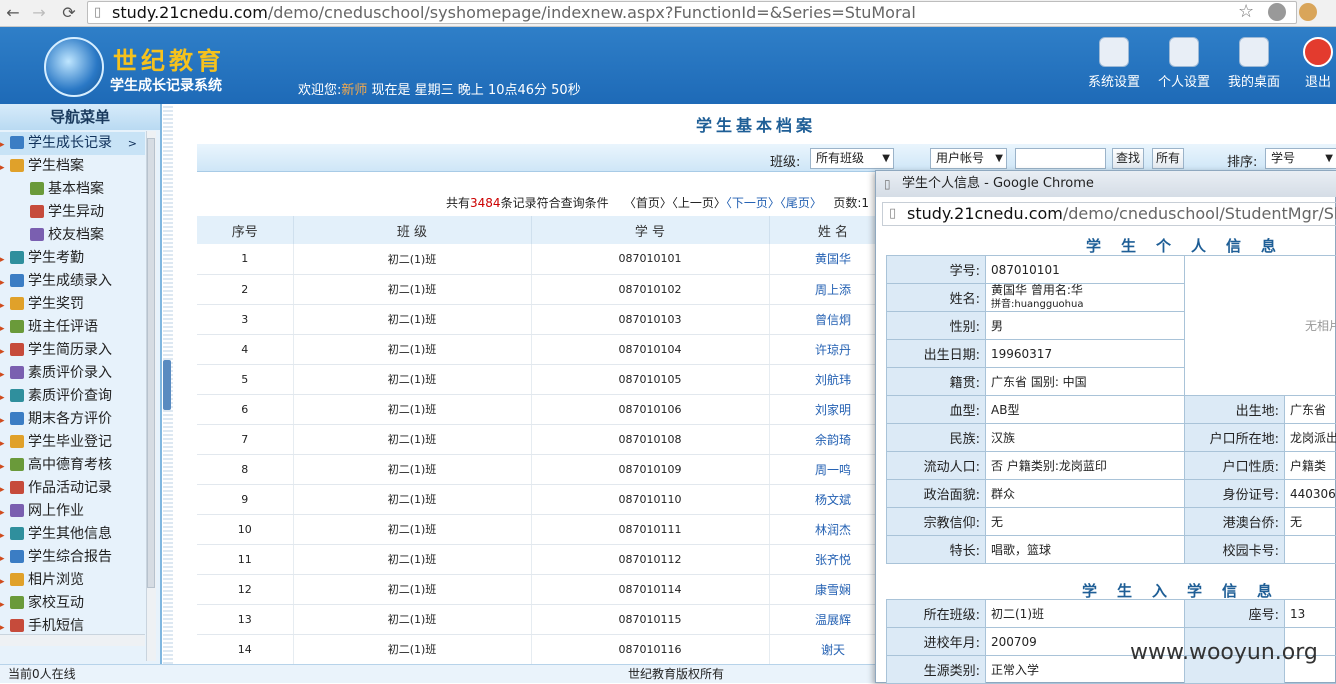  I want to click on sidebar-item: 基本档案, so click(72, 189).